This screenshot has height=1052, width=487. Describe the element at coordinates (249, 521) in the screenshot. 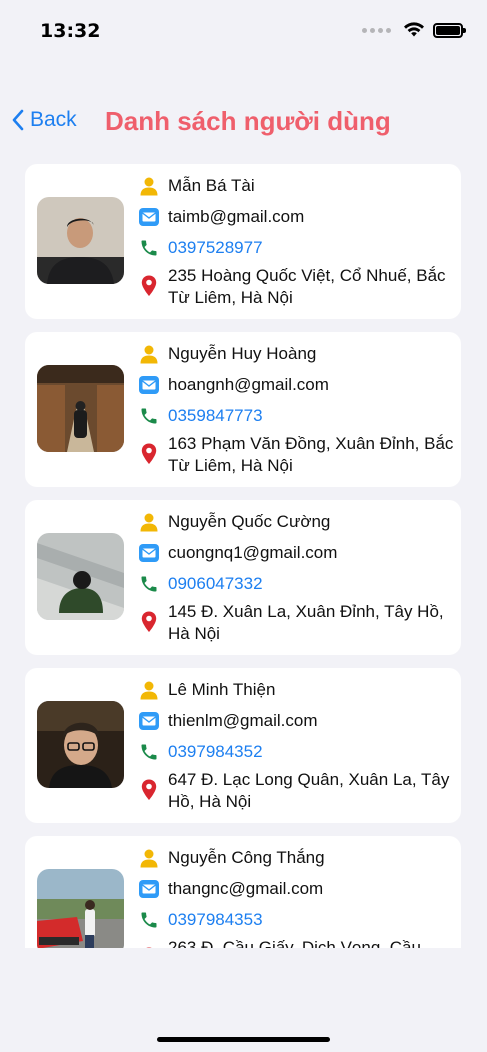

I see `user-name: Nguyễn Quốc Cường` at that location.